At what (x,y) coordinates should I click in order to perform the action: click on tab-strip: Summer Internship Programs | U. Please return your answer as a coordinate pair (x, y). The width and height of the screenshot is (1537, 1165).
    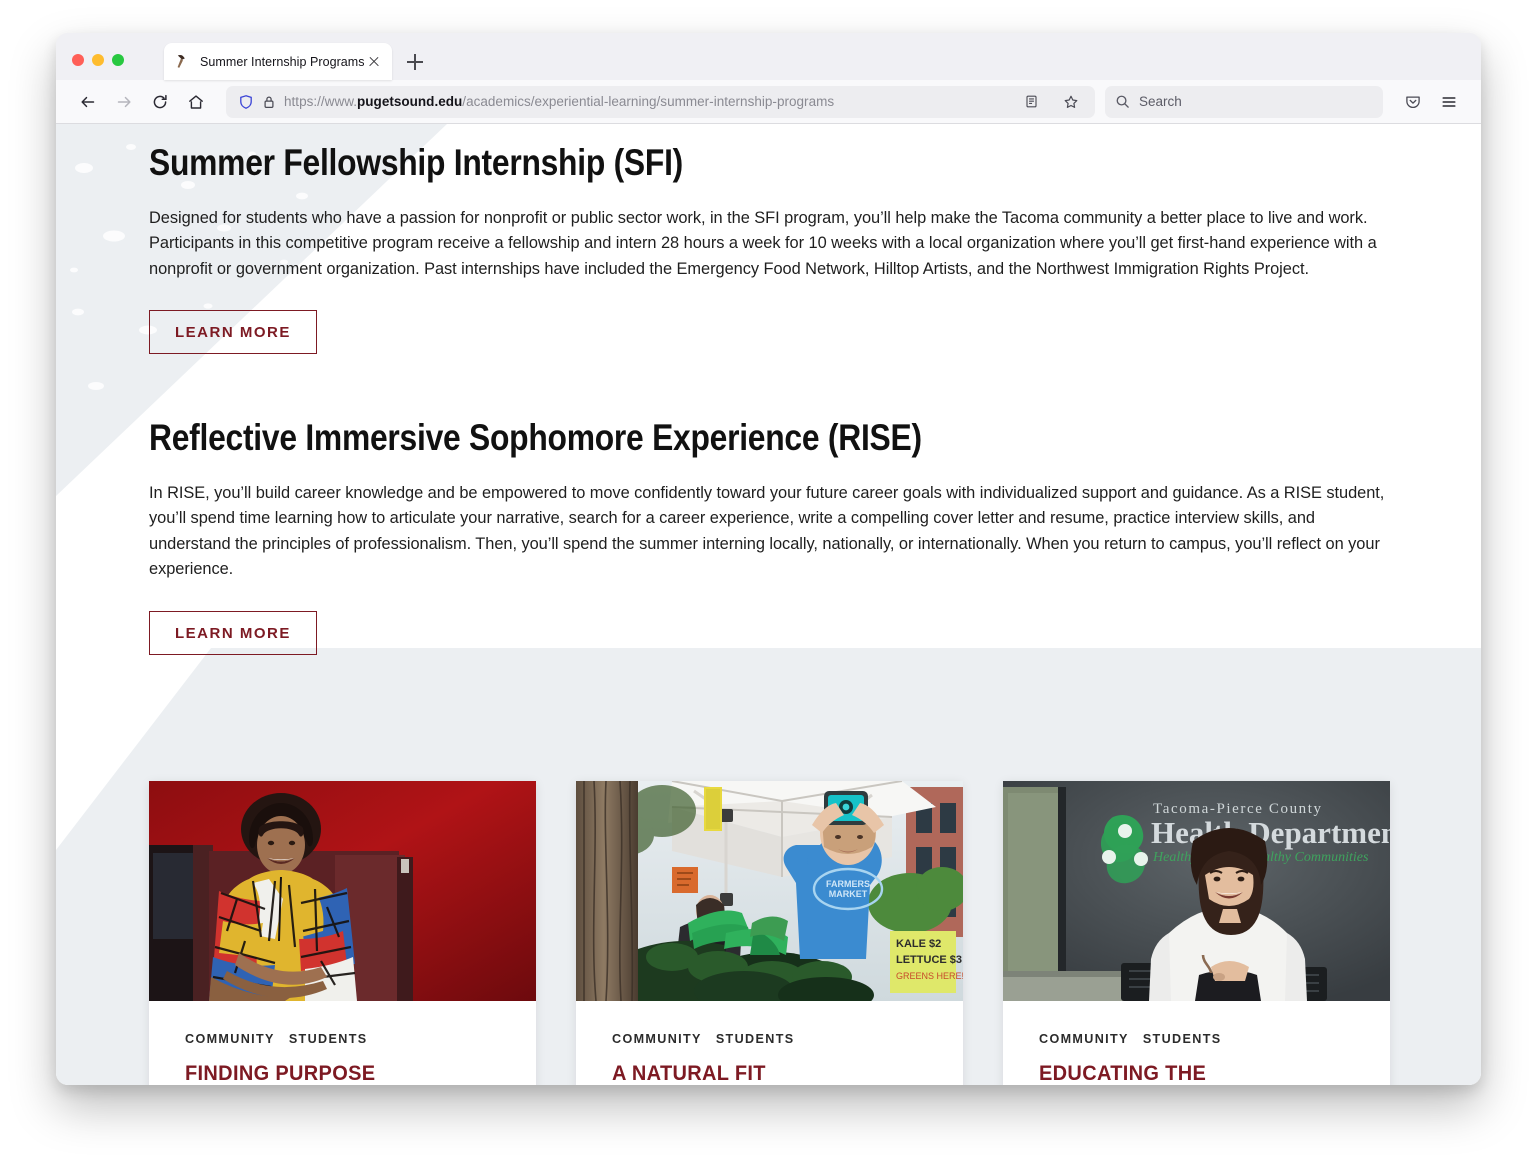
    Looking at the image, I should click on (768, 56).